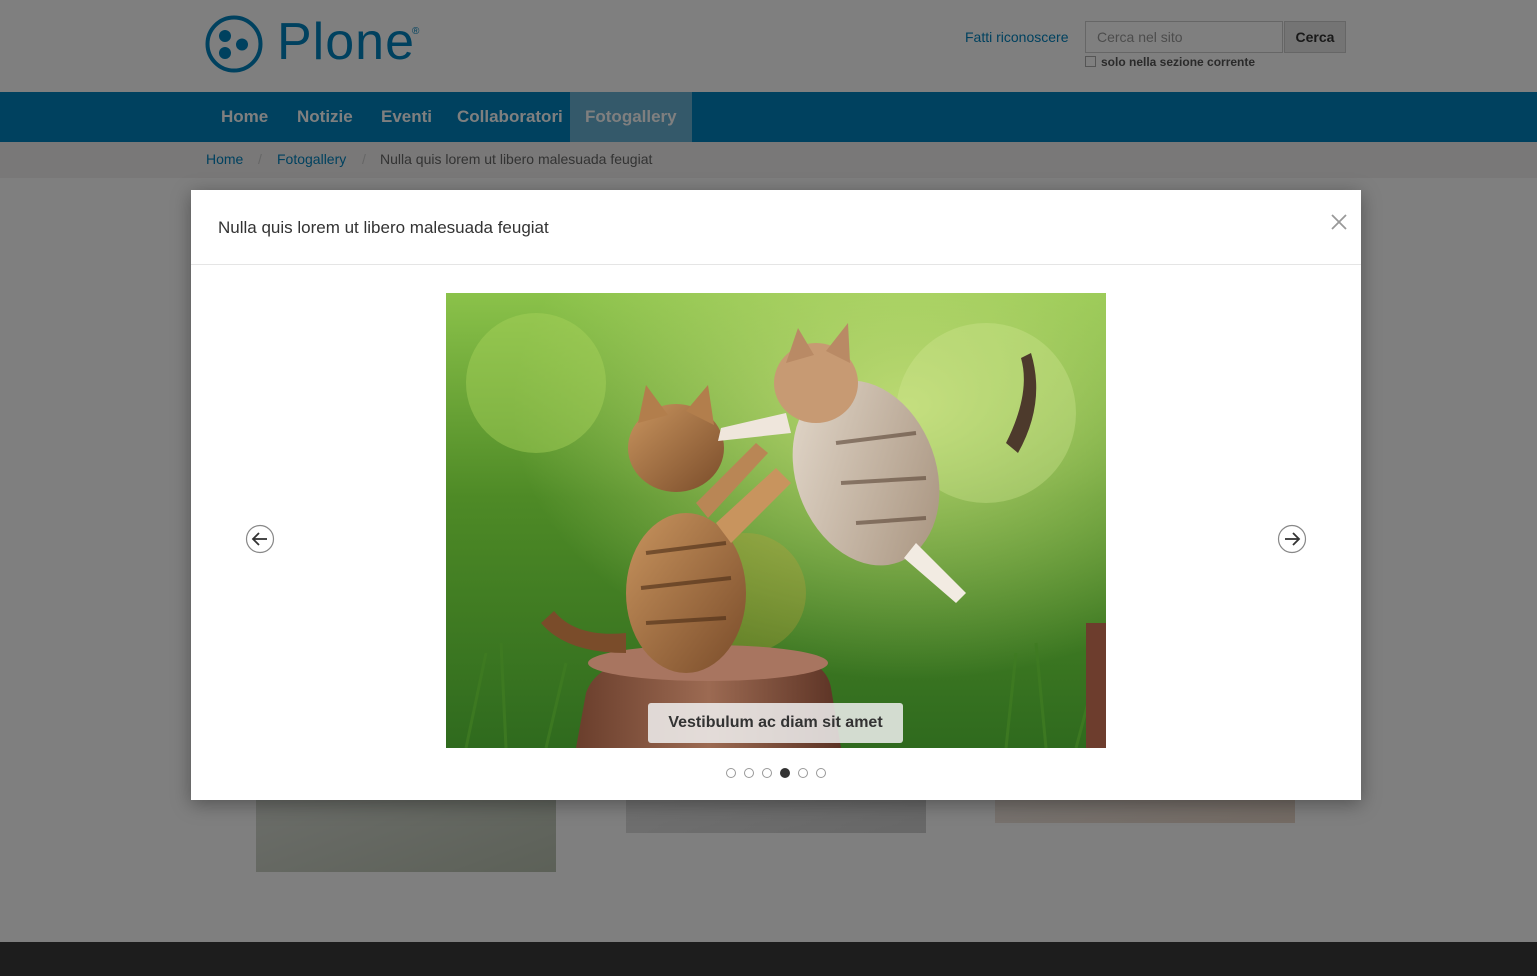 The height and width of the screenshot is (976, 1537). I want to click on arrow-left-icon, so click(260, 539).